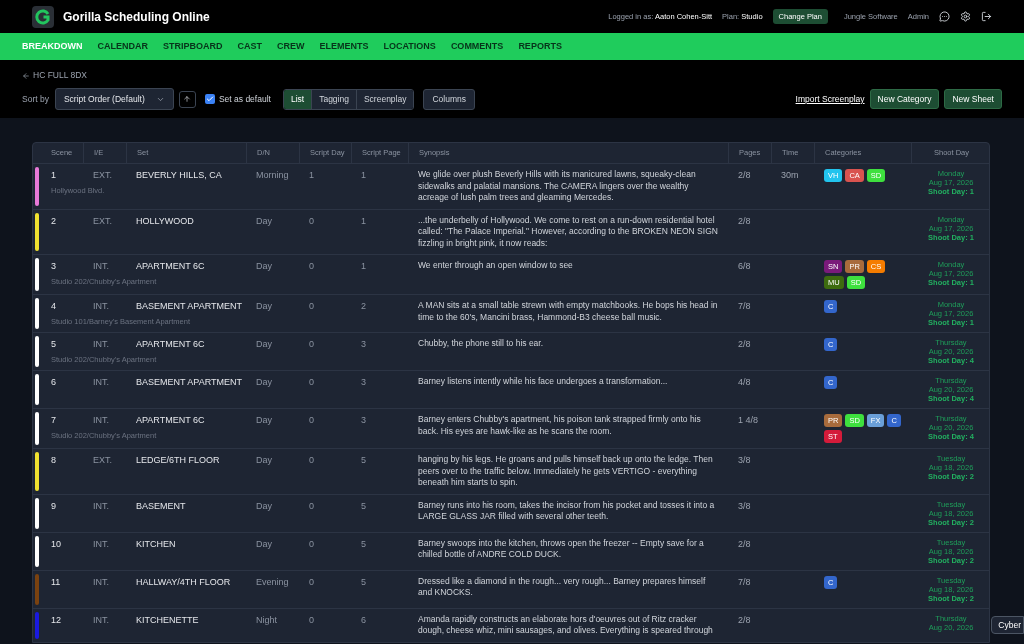 This screenshot has width=1024, height=644. Describe the element at coordinates (53, 382) in the screenshot. I see `scene-number: 6` at that location.